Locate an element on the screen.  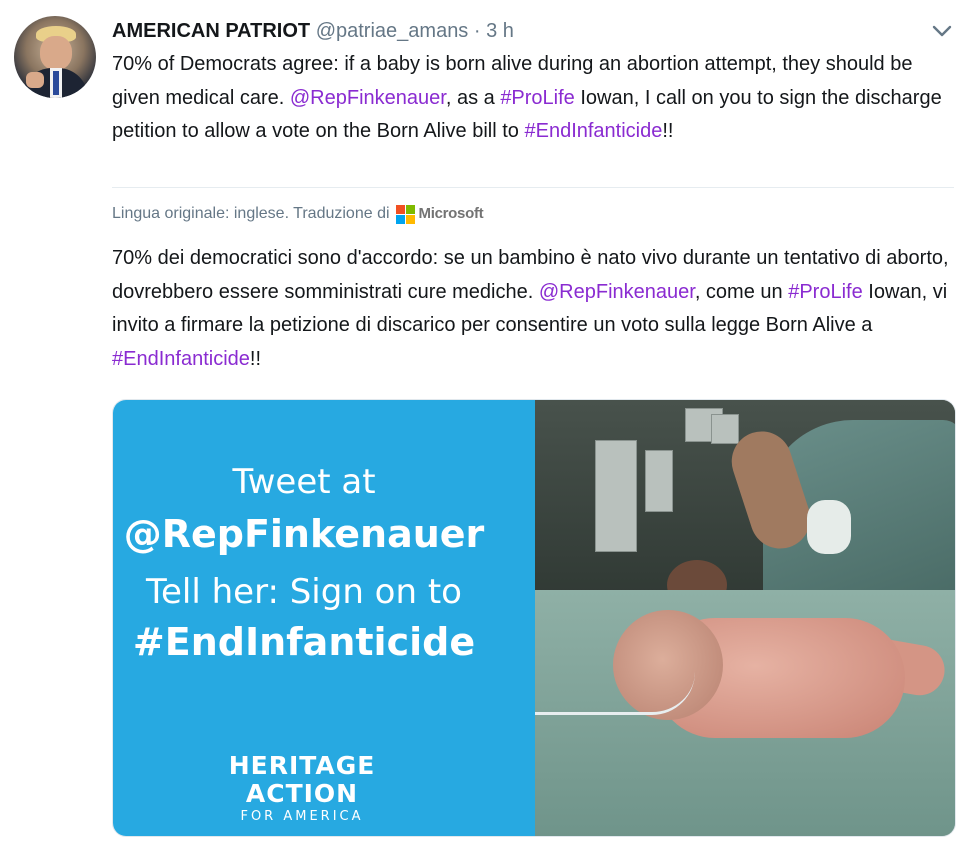
translation-provider: Microsoft is located at coordinates (451, 214).